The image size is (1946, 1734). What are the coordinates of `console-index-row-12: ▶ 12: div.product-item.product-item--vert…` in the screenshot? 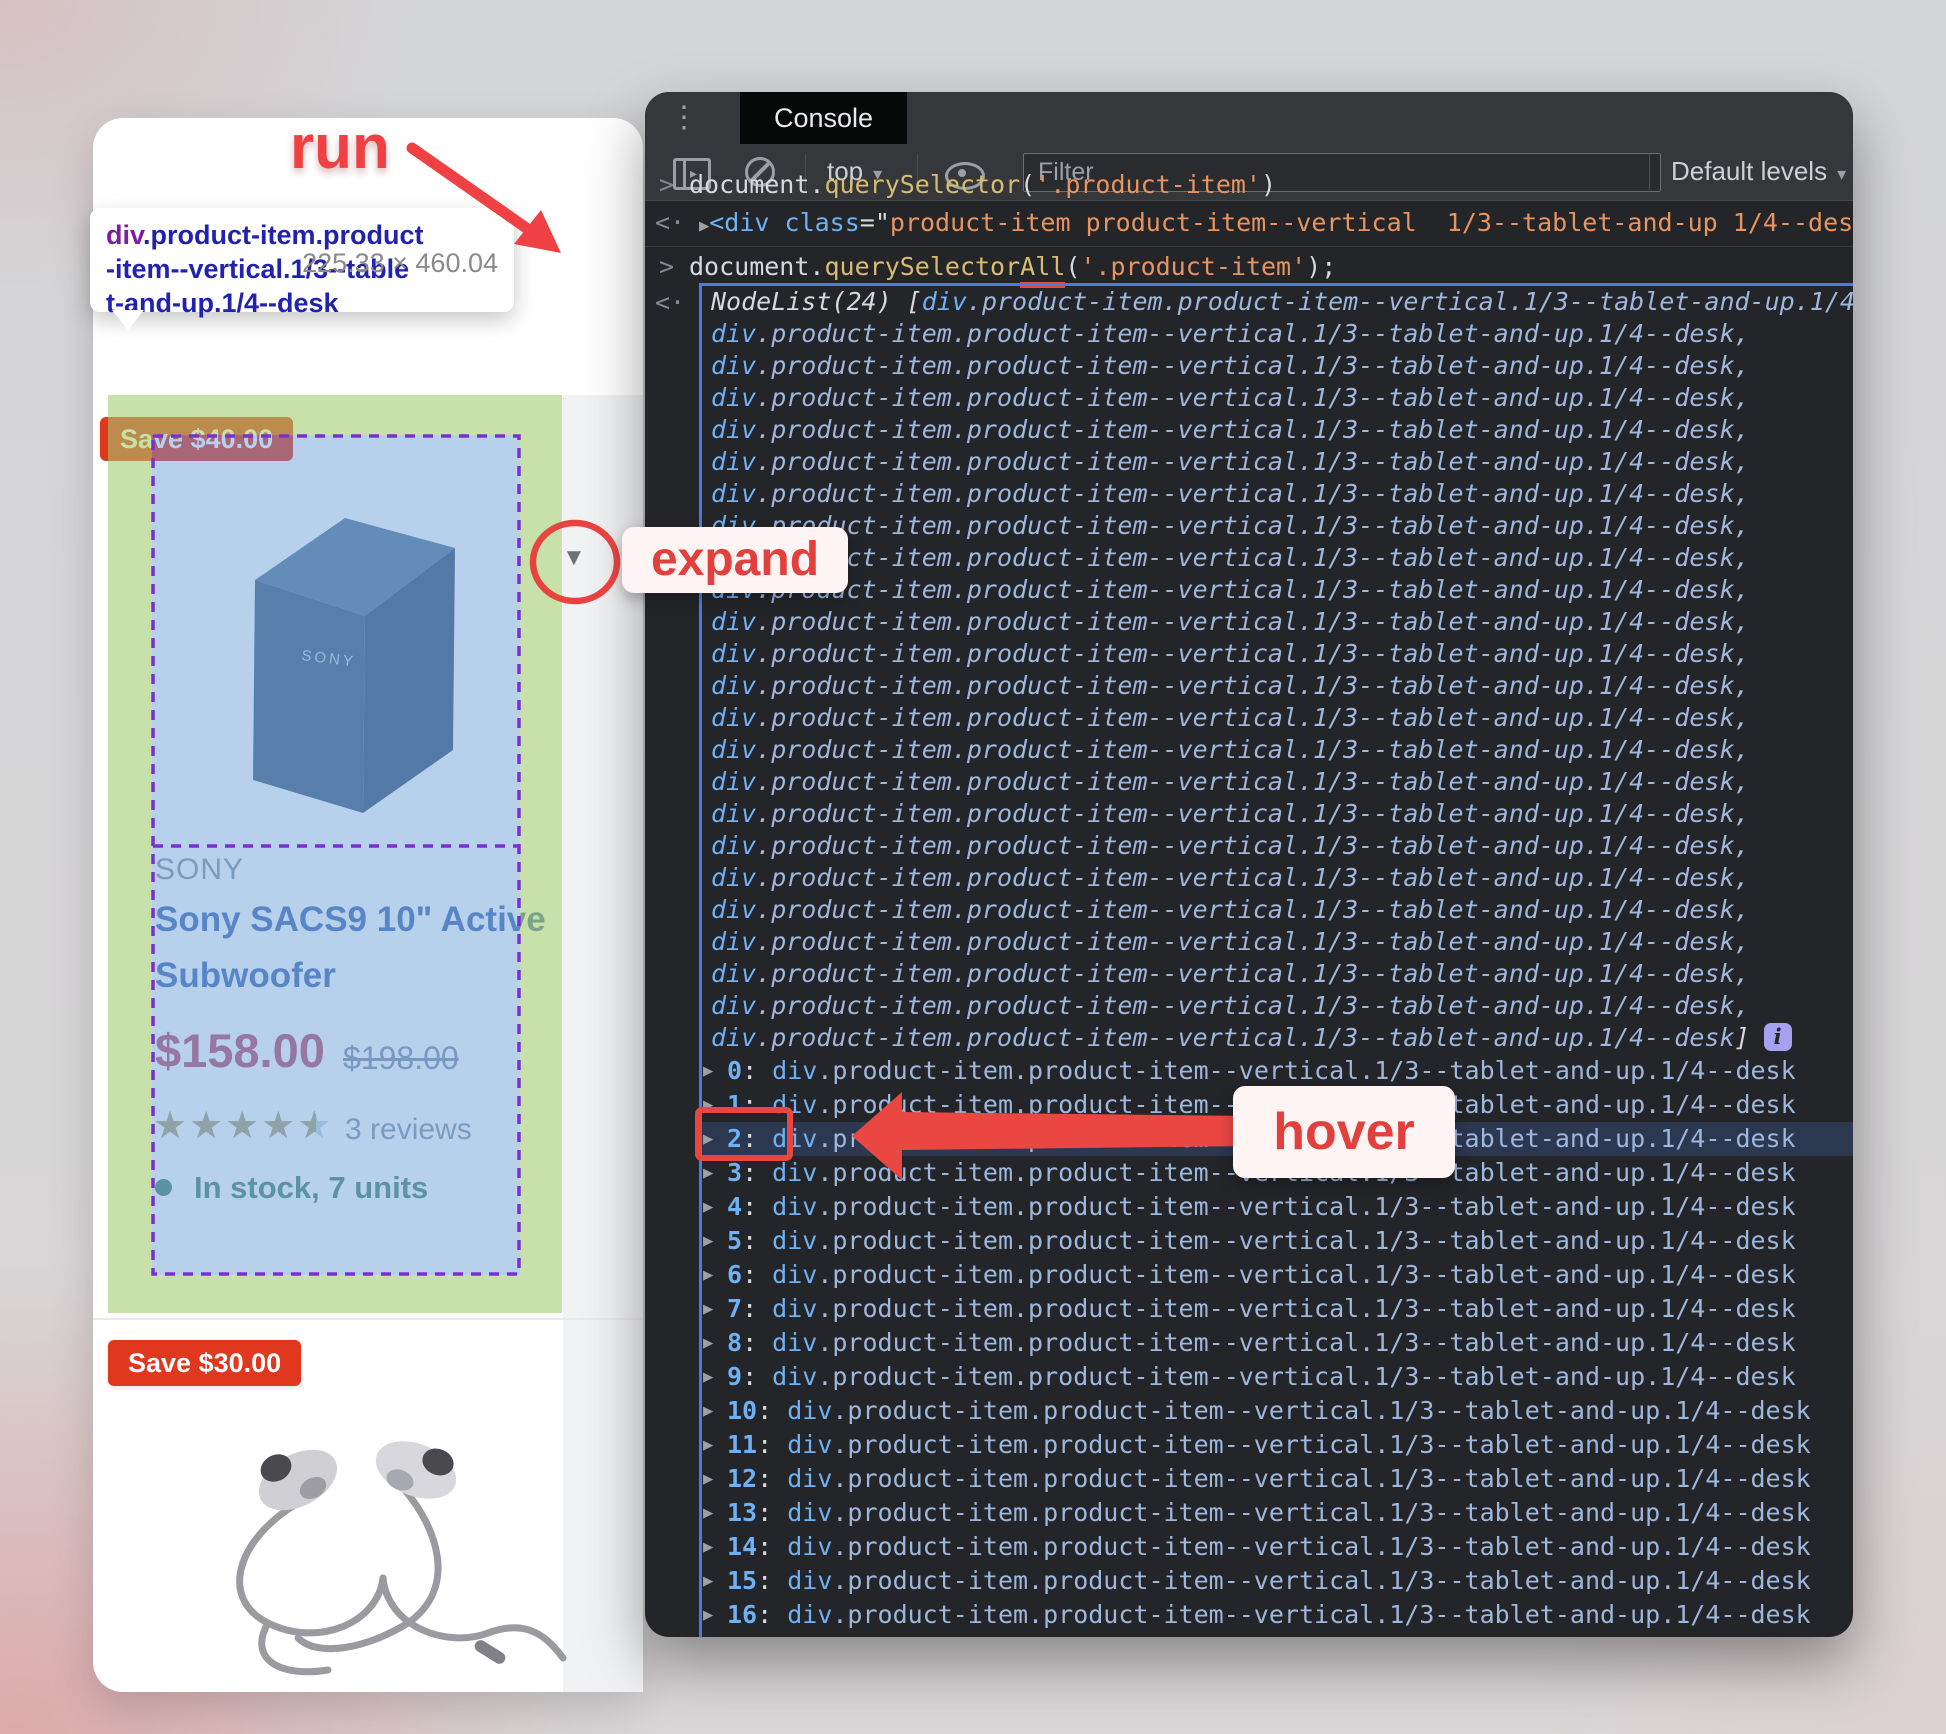 It's located at (1277, 1479).